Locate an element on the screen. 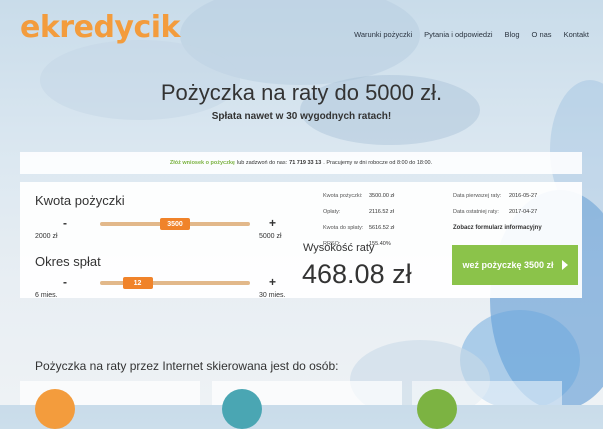  phone-number: 71 719 33 13 is located at coordinates (305, 163).